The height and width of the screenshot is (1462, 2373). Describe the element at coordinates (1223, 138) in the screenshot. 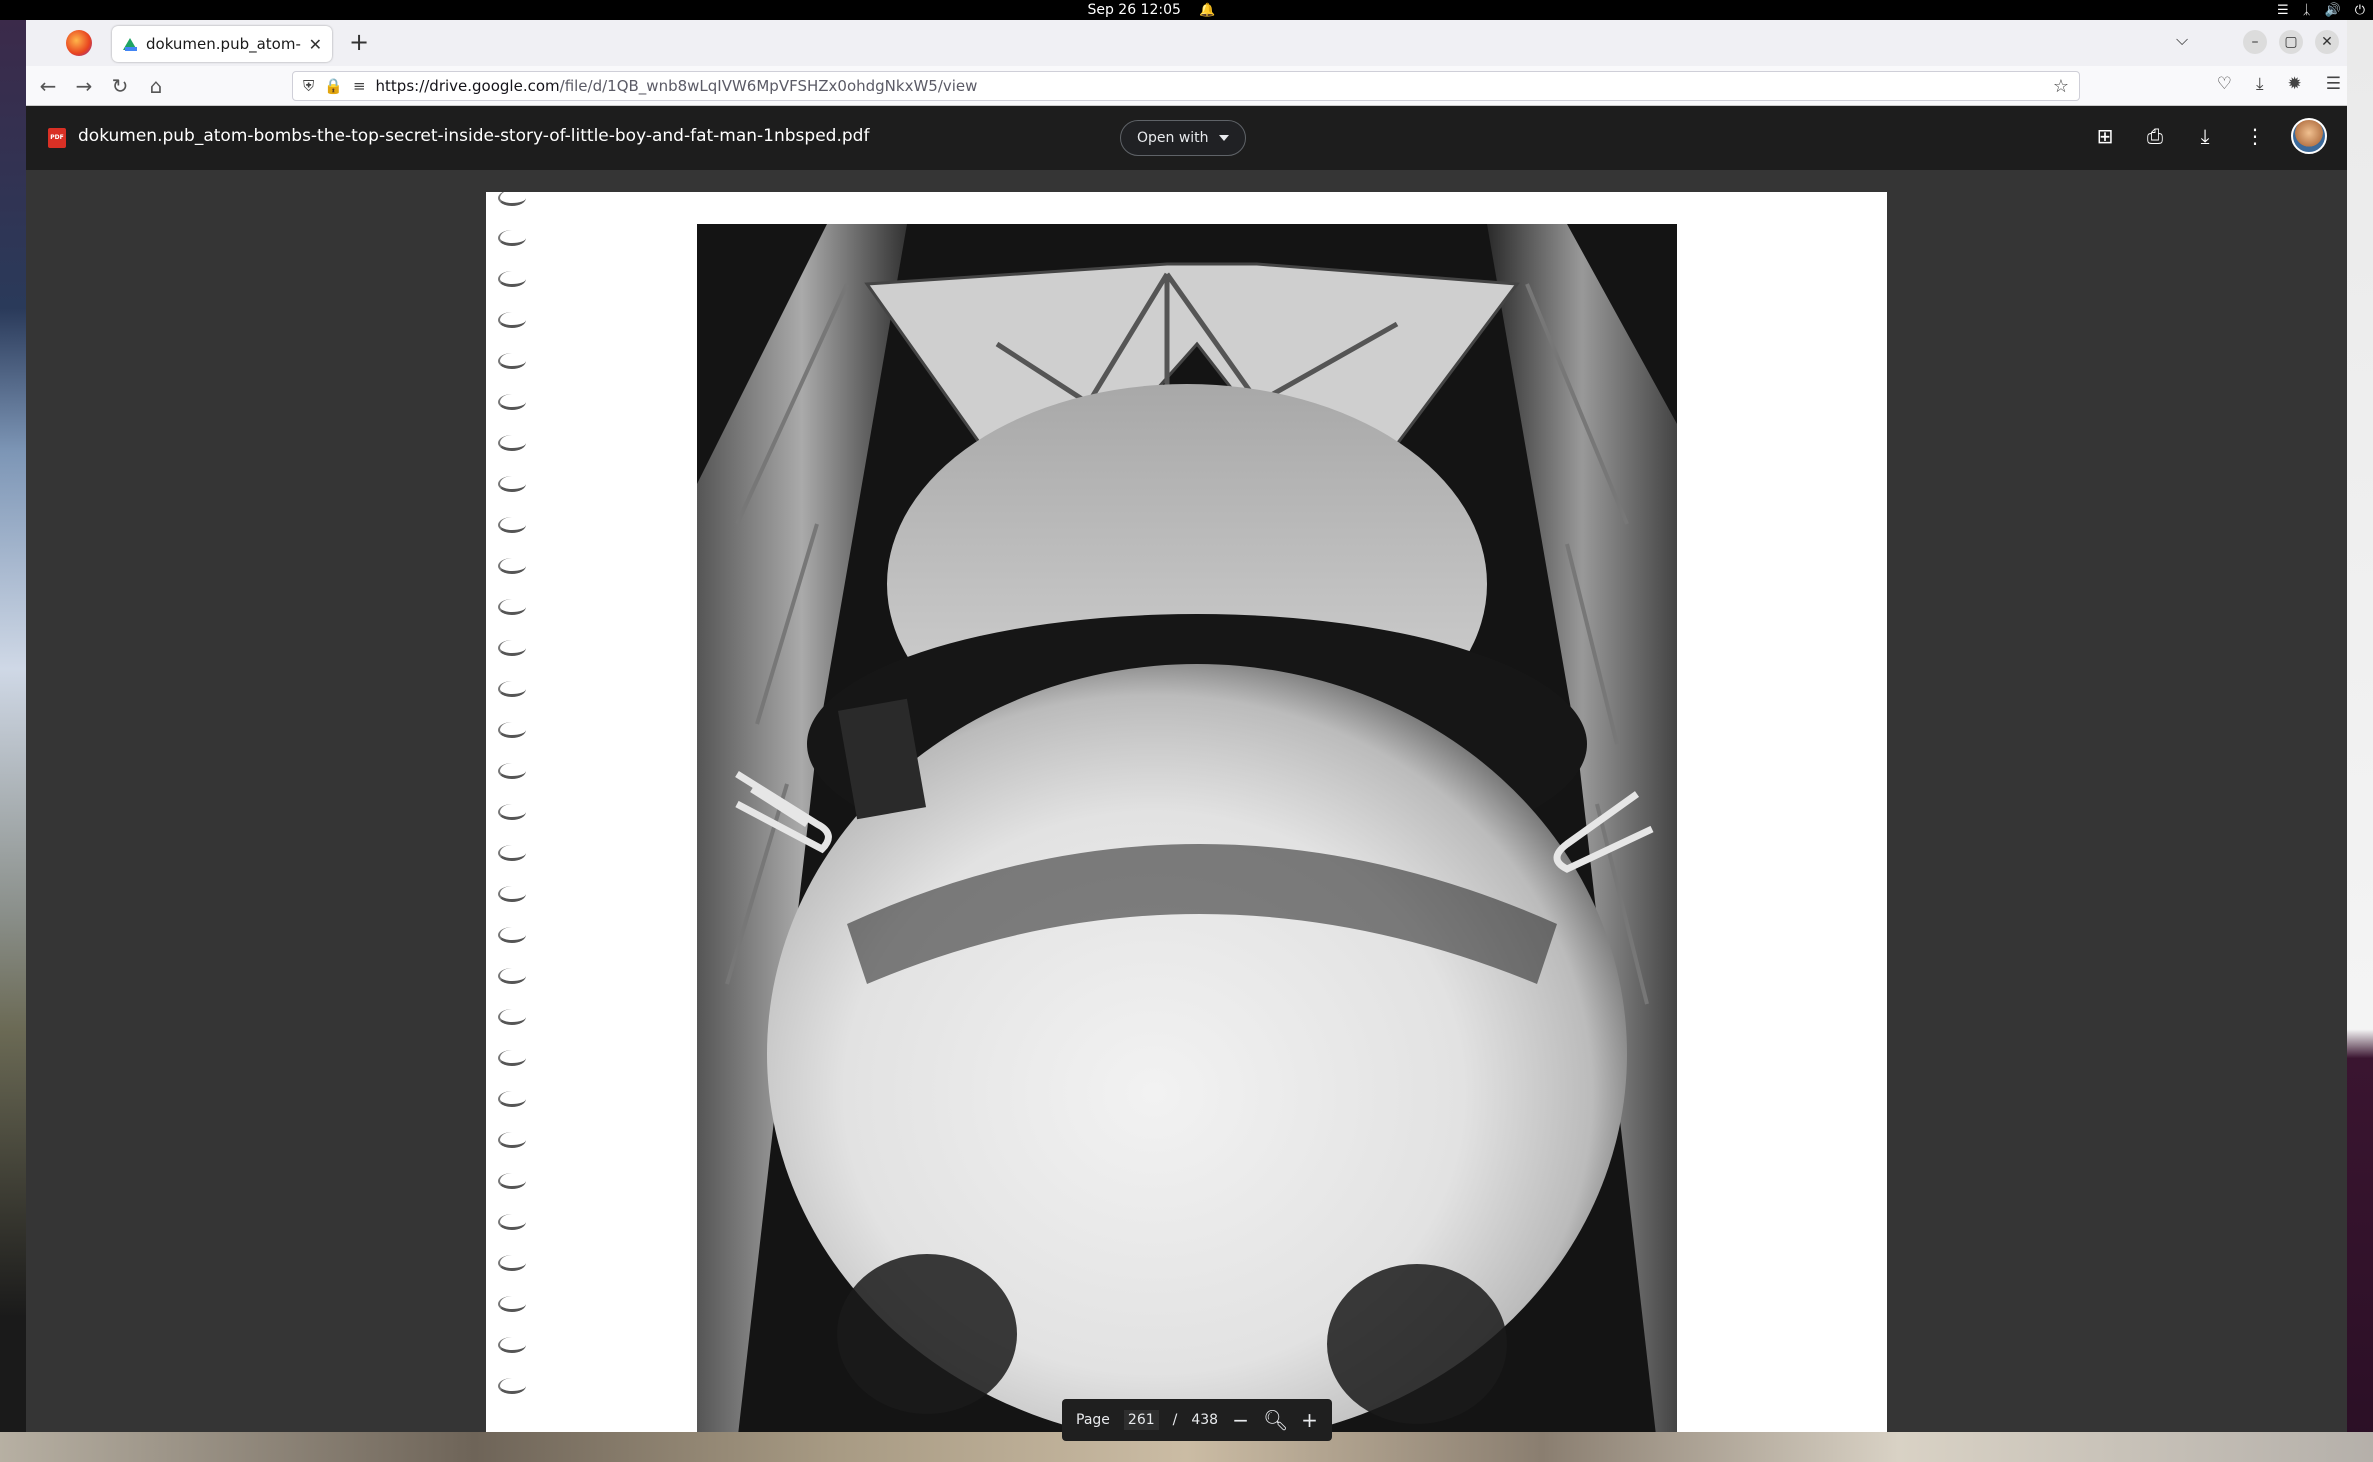

I see `chevron-down-icon` at that location.